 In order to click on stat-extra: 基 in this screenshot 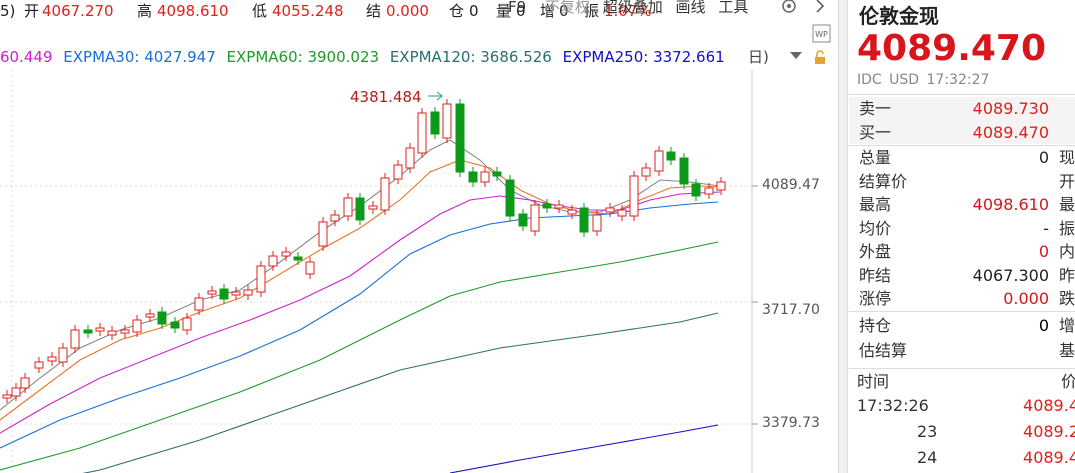, I will do `click(1067, 350)`.